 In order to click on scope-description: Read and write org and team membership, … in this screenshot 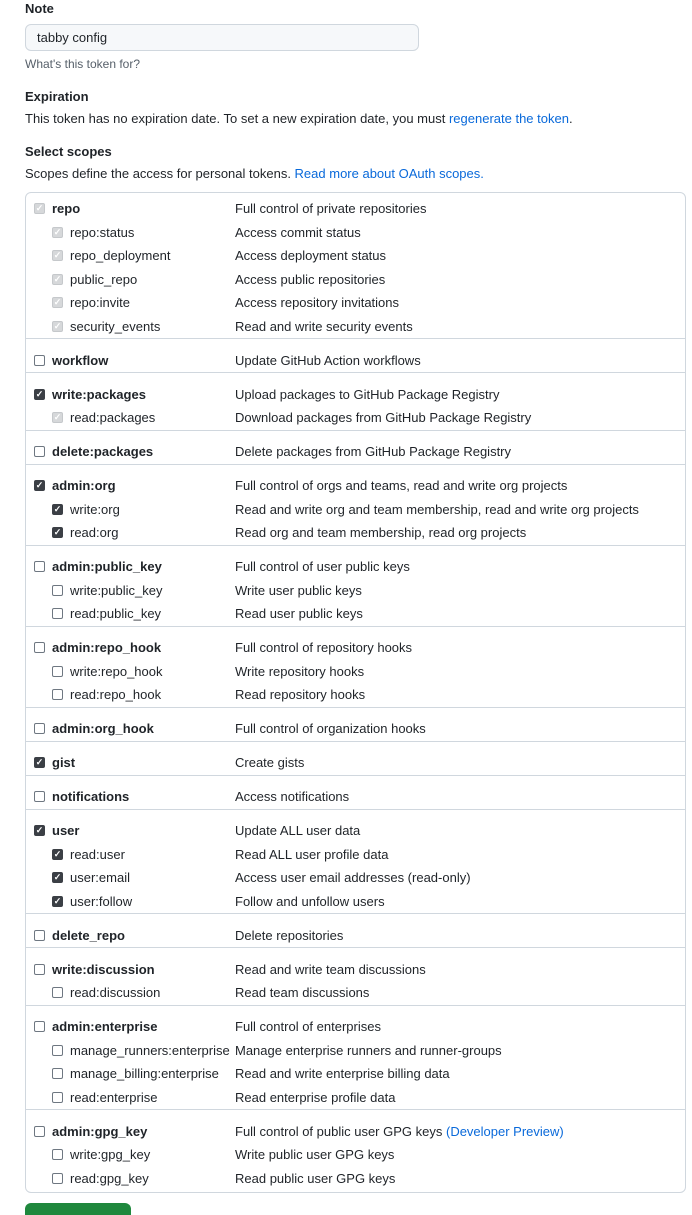, I will do `click(437, 509)`.